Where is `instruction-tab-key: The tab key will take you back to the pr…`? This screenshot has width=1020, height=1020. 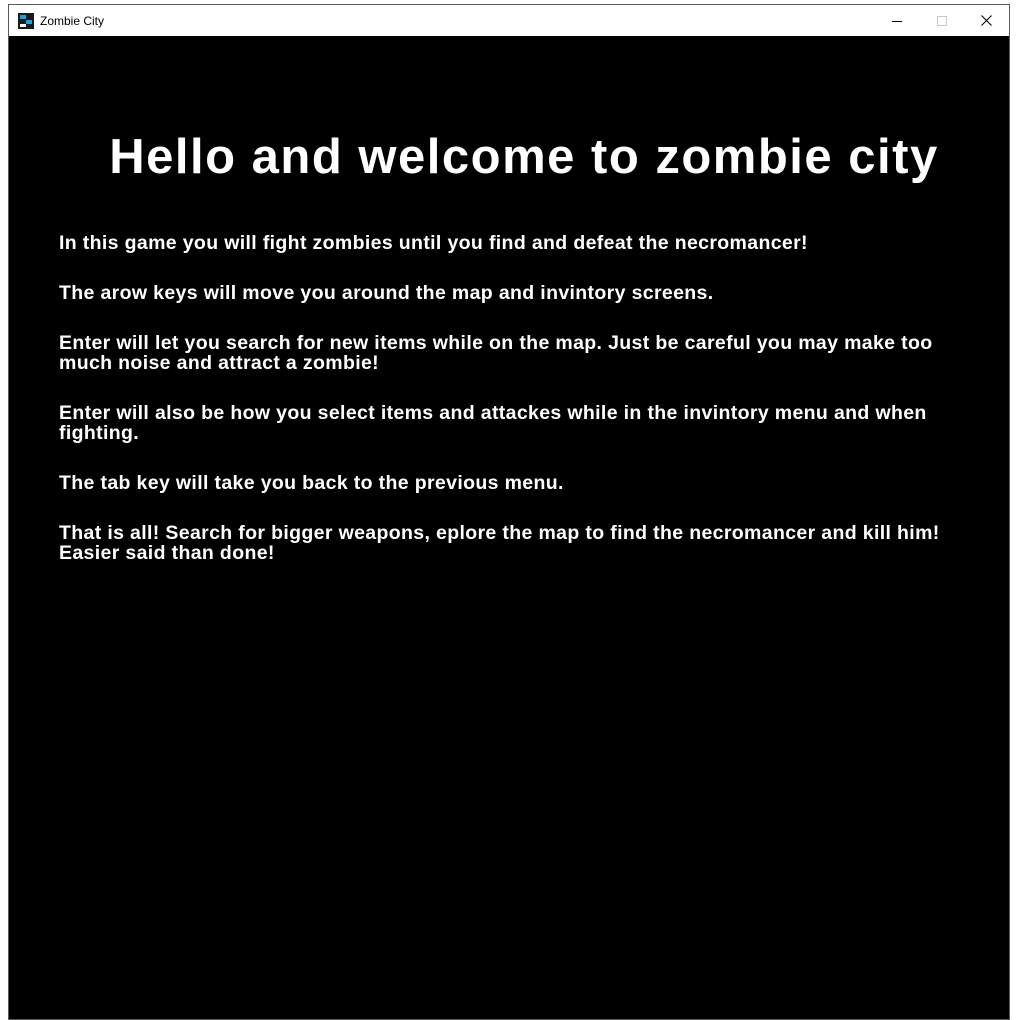 instruction-tab-key: The tab key will take you back to the pr… is located at coordinates (311, 483).